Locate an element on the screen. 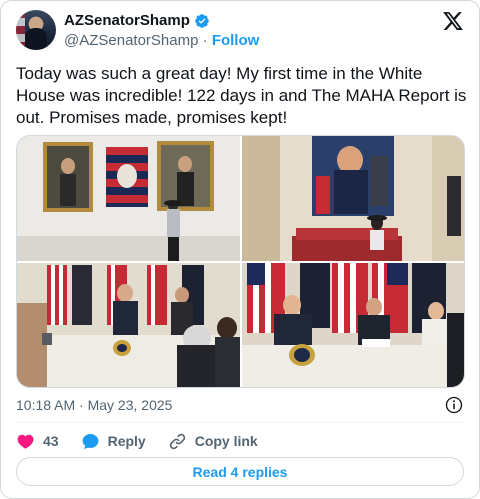 The height and width of the screenshot is (499, 480). author-display-name-row: AZSenatorShamp is located at coordinates (137, 21).